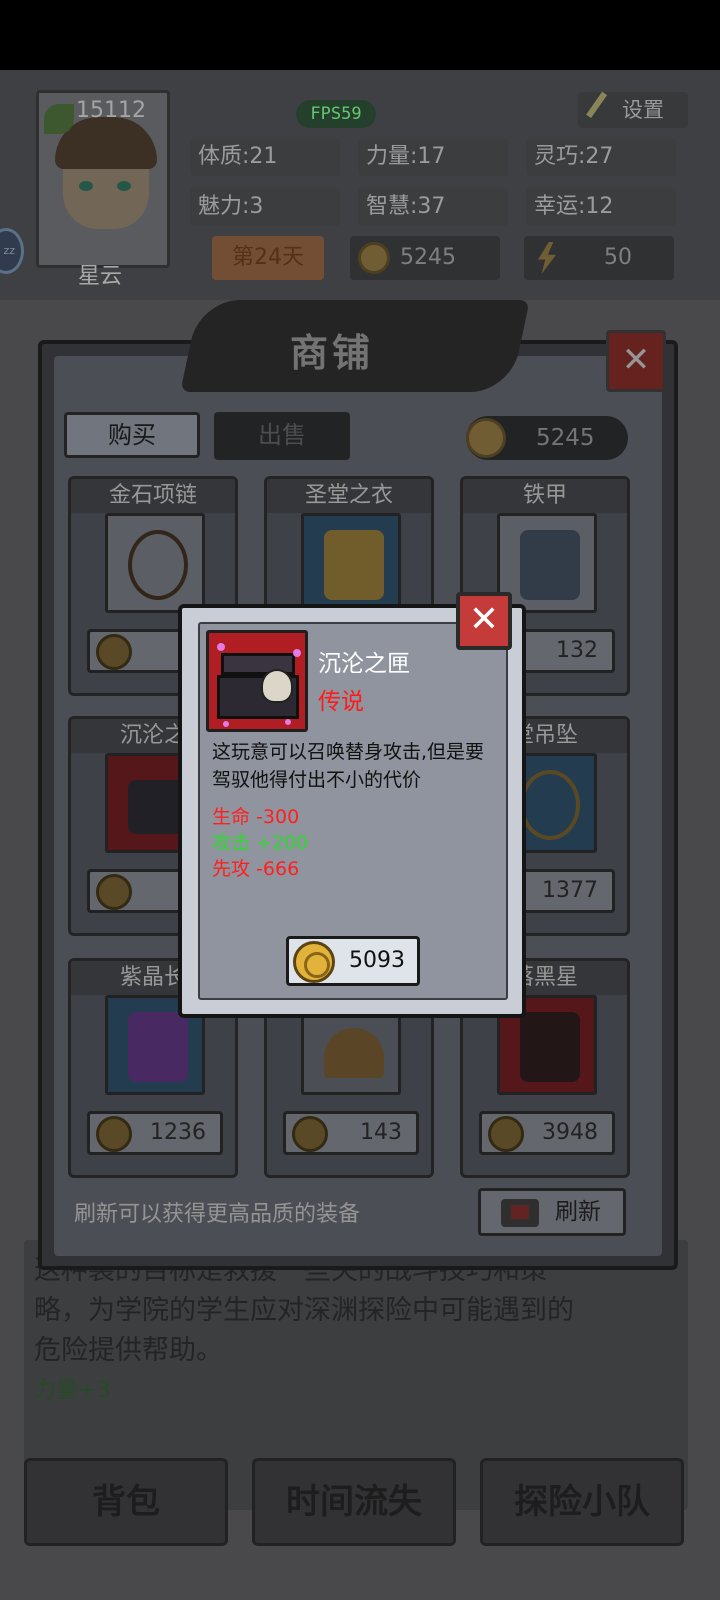 The height and width of the screenshot is (1600, 720). Describe the element at coordinates (256, 869) in the screenshot. I see `popup-stat-initiative: 先攻 -666` at that location.